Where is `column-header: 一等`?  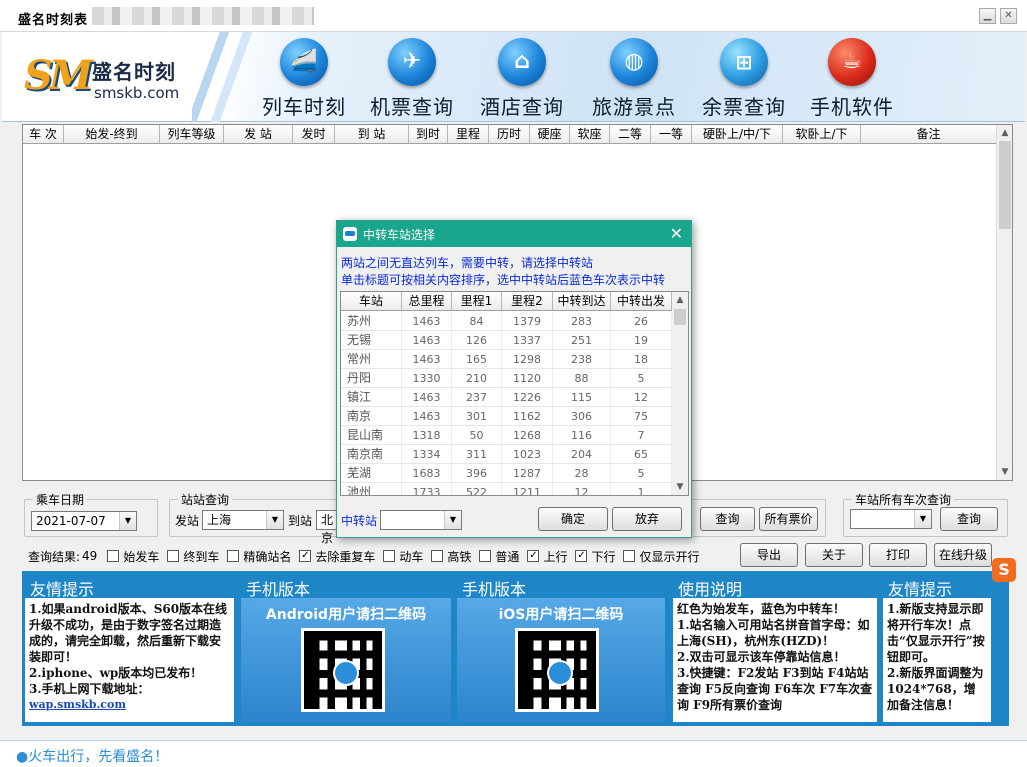
column-header: 一等 is located at coordinates (671, 134).